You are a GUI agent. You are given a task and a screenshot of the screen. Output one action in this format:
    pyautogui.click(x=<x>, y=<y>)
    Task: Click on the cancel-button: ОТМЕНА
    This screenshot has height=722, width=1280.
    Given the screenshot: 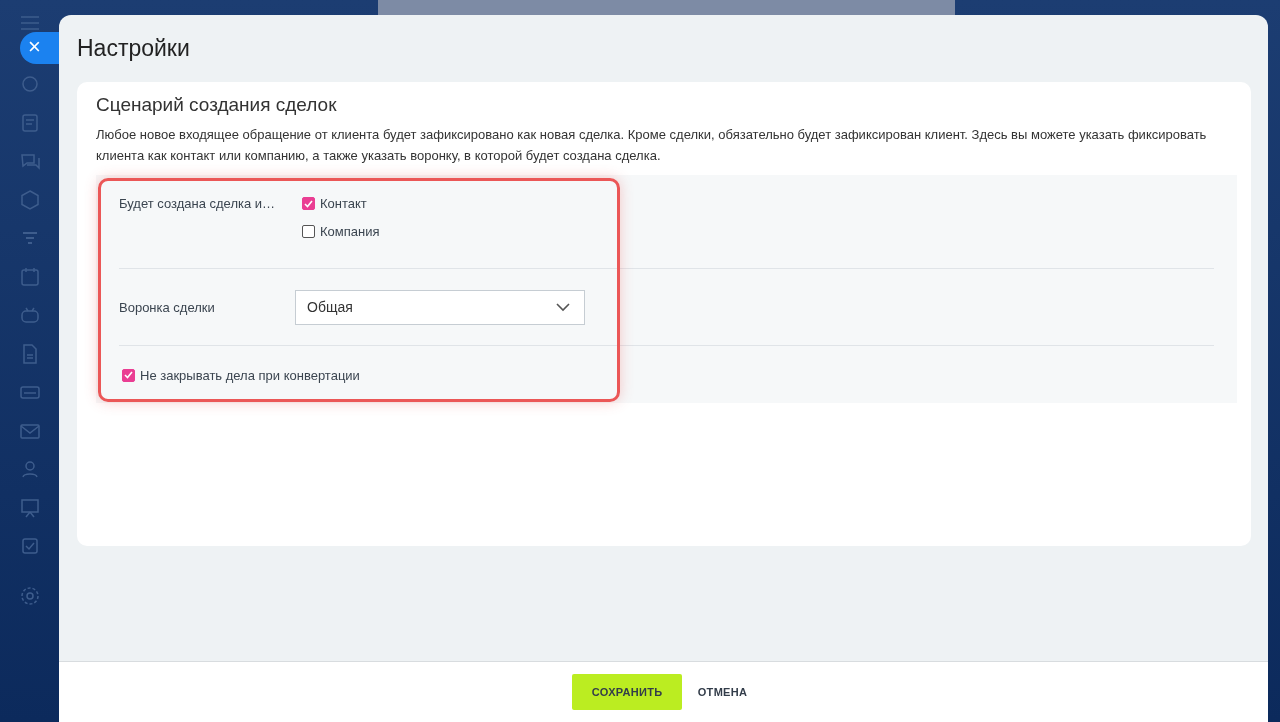 What is the action you would take?
    pyautogui.click(x=722, y=692)
    